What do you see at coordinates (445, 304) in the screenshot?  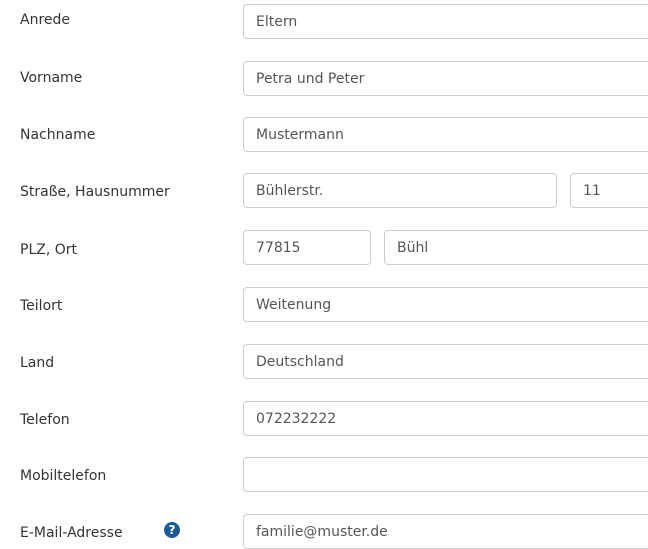 I see `district-input` at bounding box center [445, 304].